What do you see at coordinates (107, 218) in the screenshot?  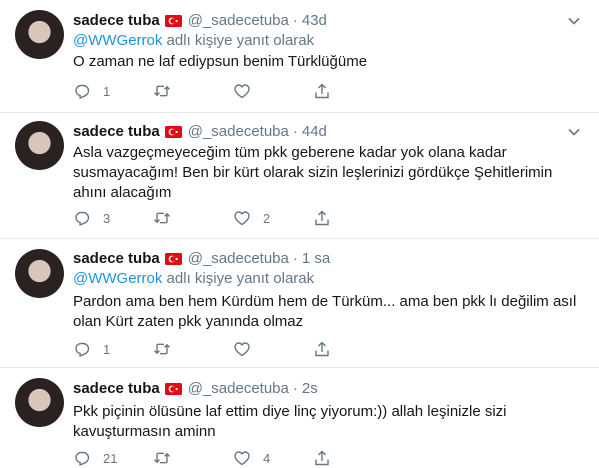 I see `reply-count: 3` at bounding box center [107, 218].